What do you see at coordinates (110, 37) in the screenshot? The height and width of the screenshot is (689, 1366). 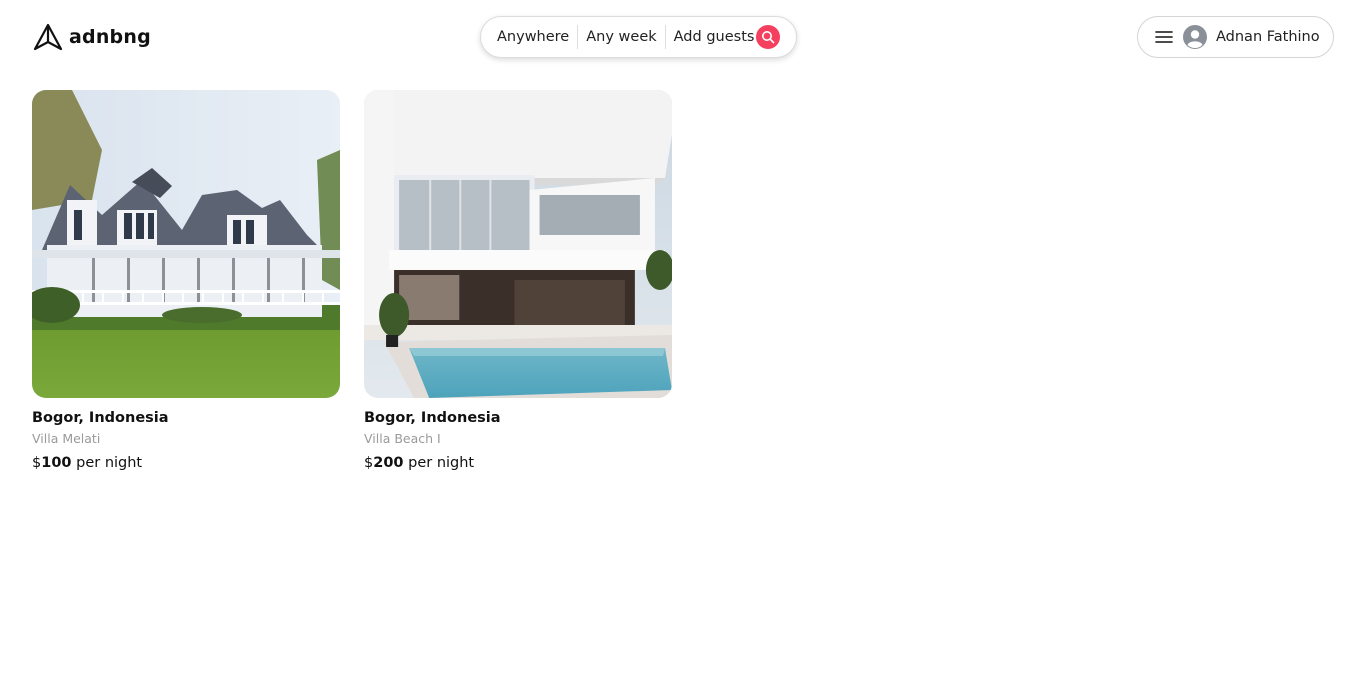 I see `brand-name: adnbng` at bounding box center [110, 37].